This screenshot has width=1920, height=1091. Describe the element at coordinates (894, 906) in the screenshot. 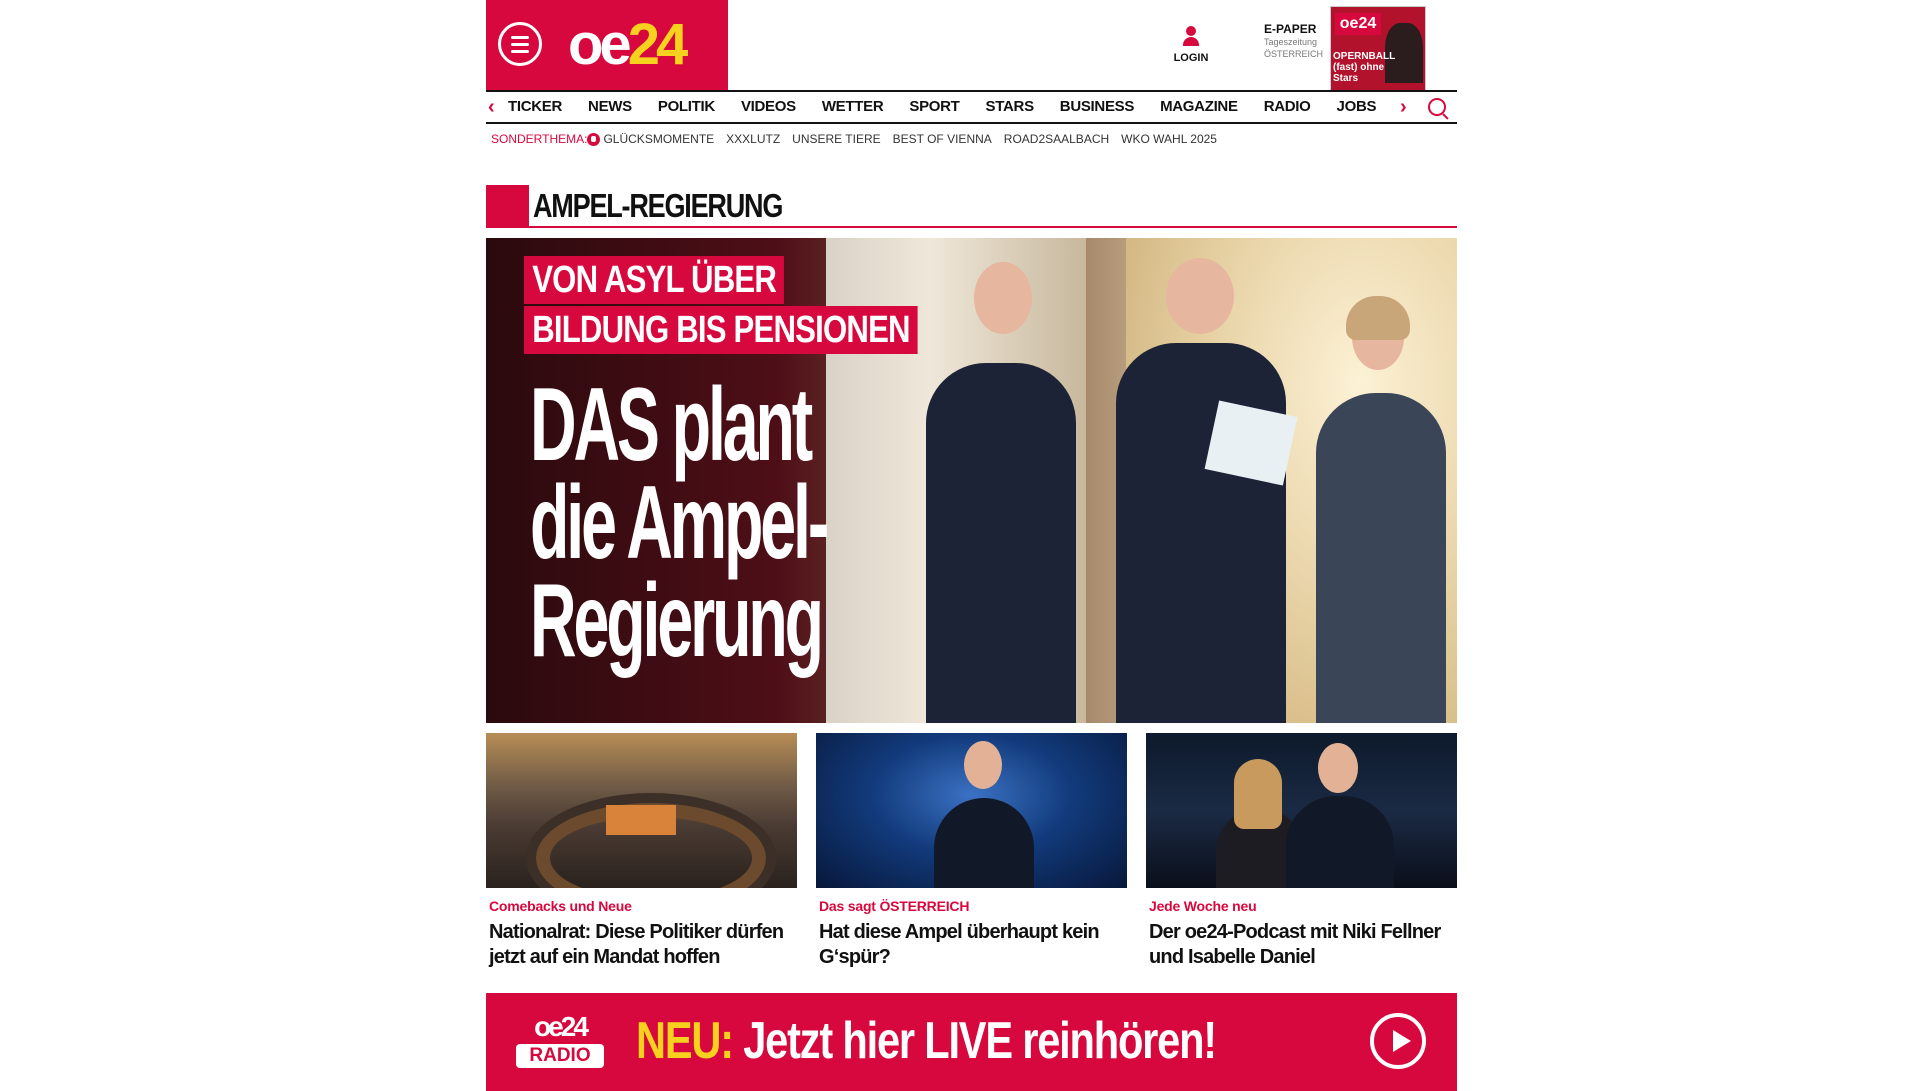

I see `article-card-2-kicker: Das sagt ÖSTERREICH` at that location.